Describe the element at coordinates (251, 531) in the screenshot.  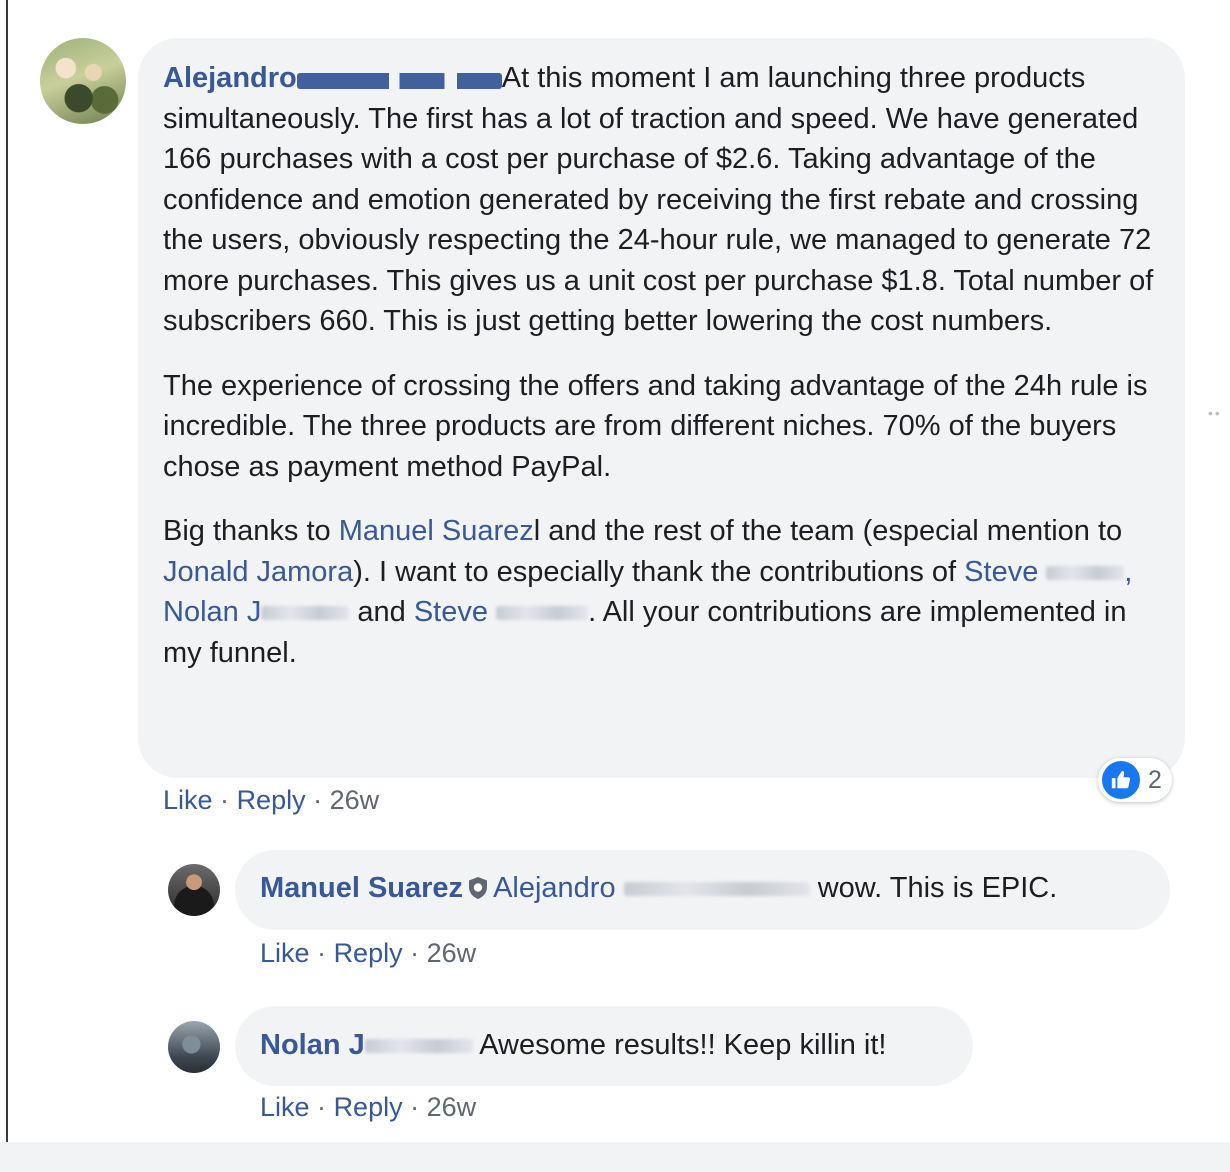
I see `p3-text-1: Big thanks to` at that location.